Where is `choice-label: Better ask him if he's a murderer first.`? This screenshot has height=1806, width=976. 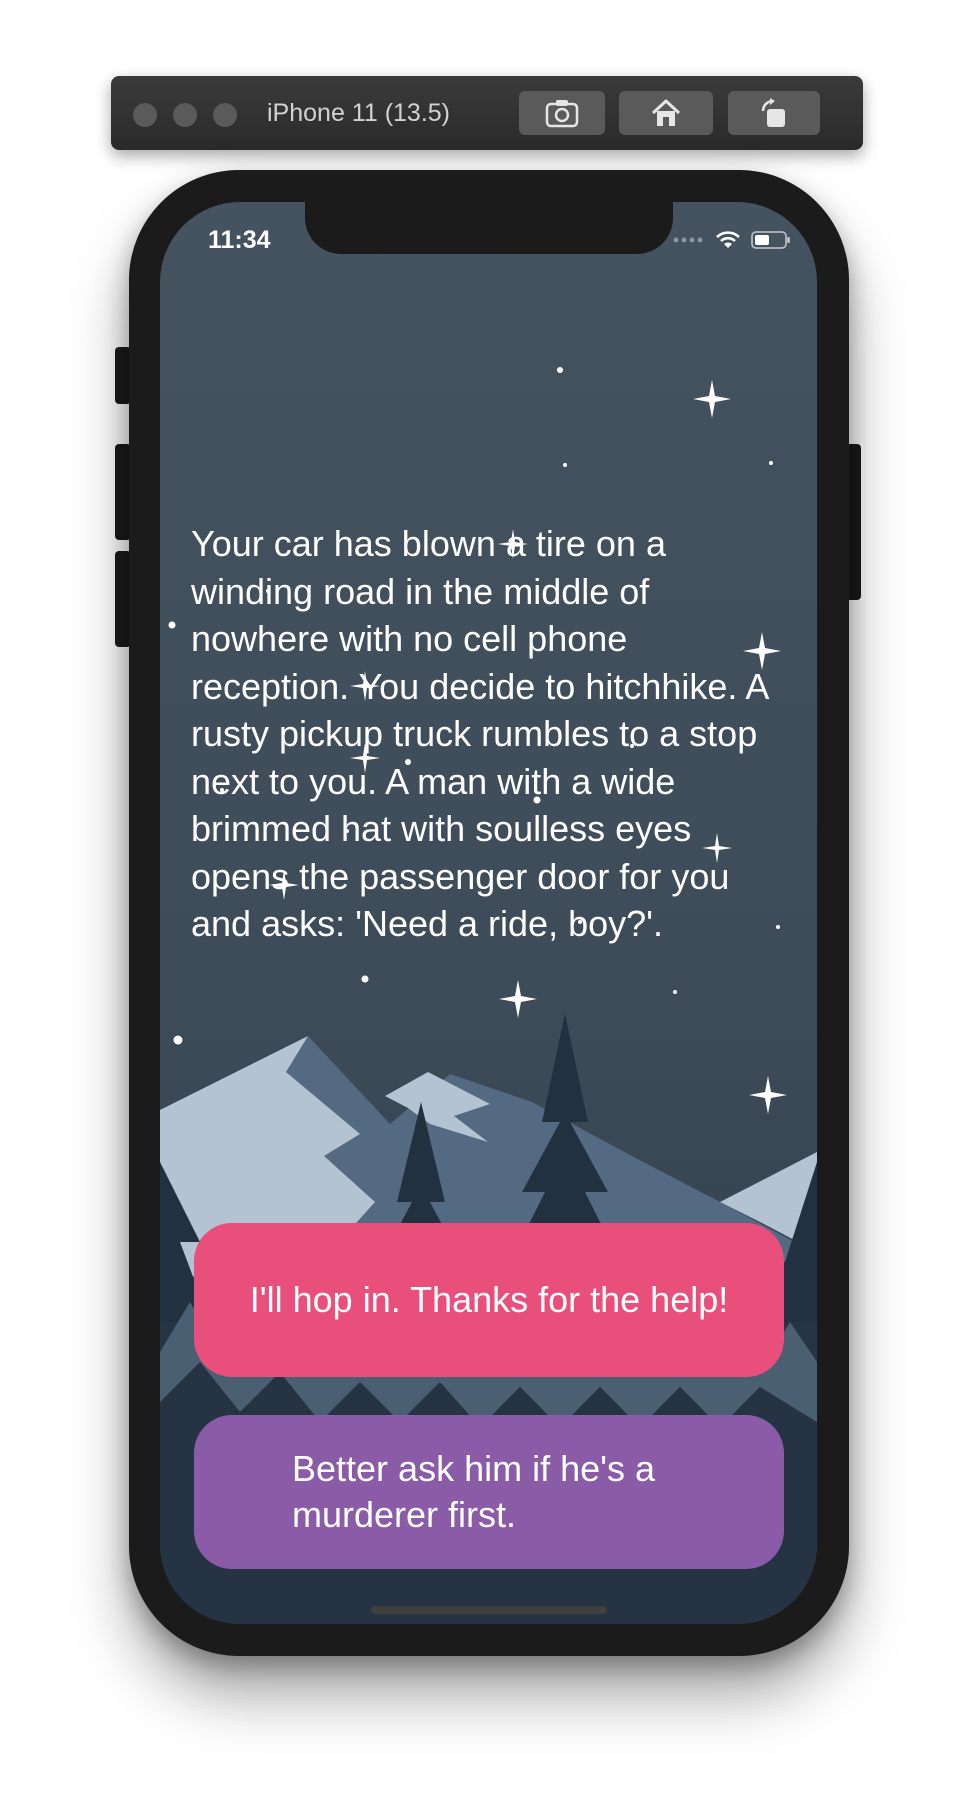
choice-label: Better ask him if he's a murderer first. is located at coordinates (474, 1491).